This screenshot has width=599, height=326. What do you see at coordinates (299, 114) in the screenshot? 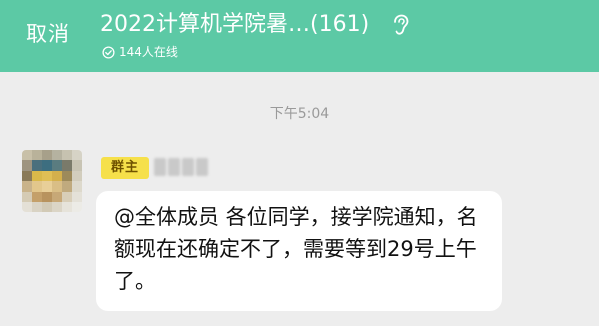
I see `message-timestamp: 下午5:04` at bounding box center [299, 114].